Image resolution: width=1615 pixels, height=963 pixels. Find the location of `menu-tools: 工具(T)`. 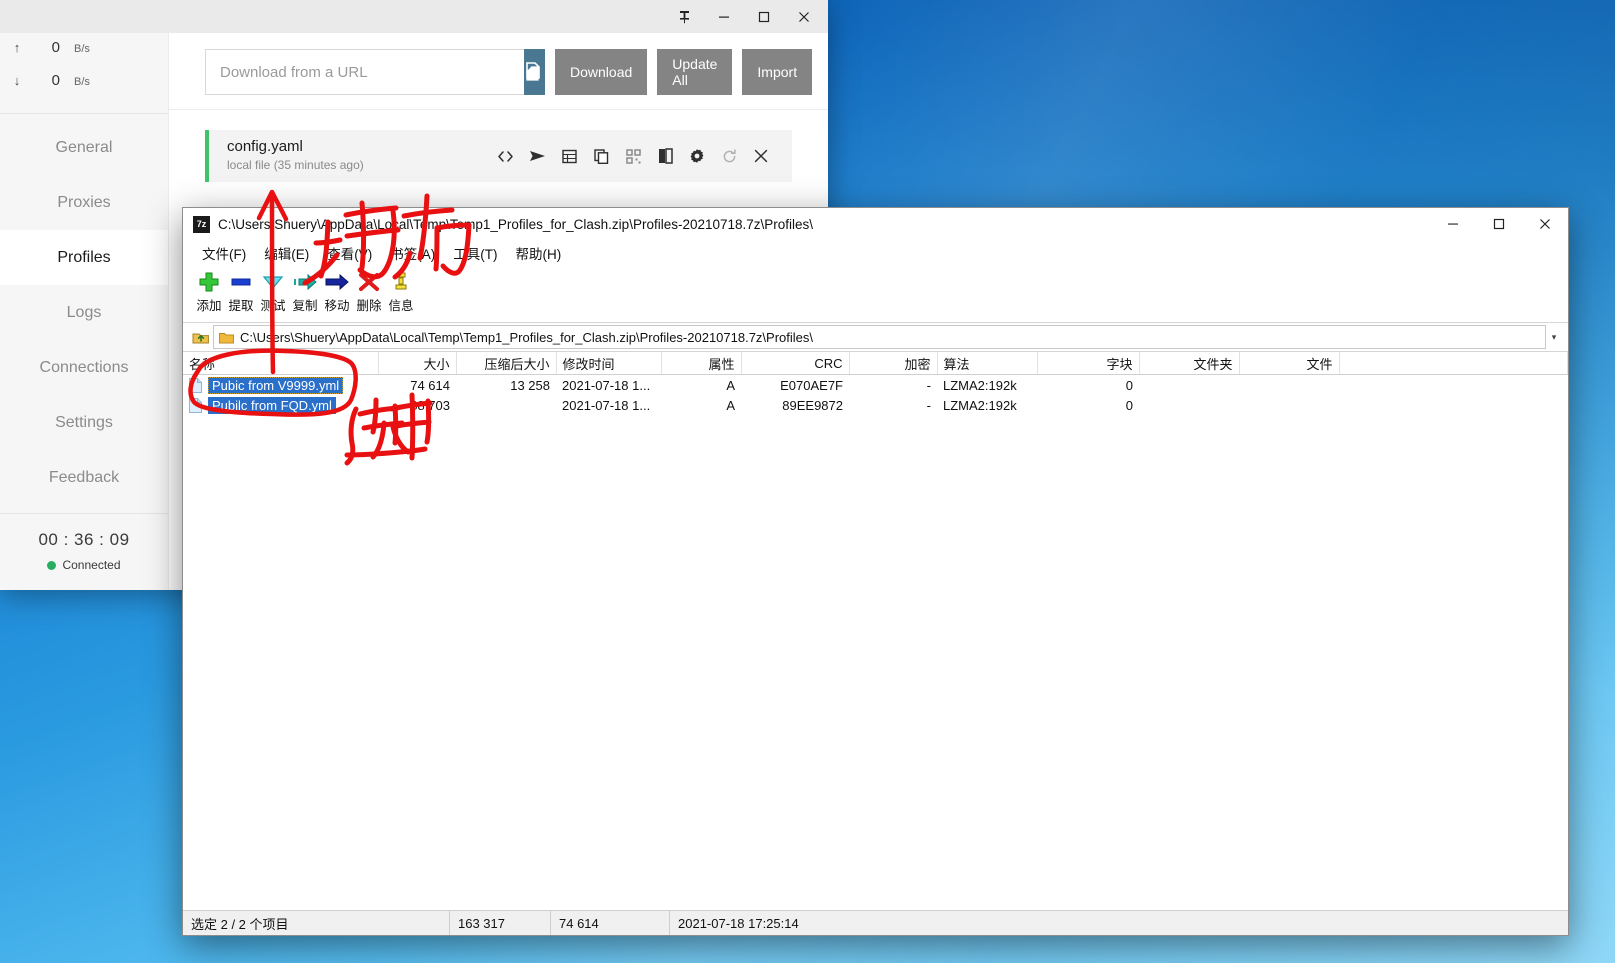

menu-tools: 工具(T) is located at coordinates (475, 253).